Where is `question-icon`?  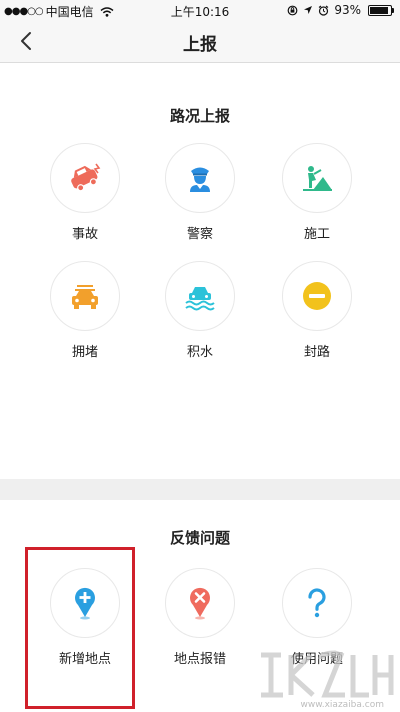
question-icon is located at coordinates (317, 603).